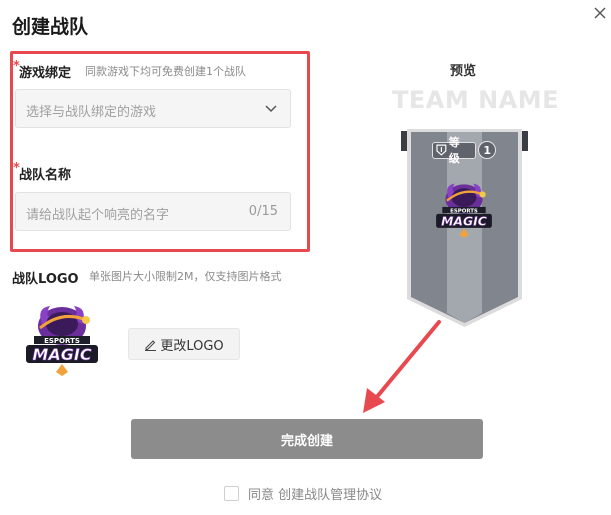  What do you see at coordinates (98, 215) in the screenshot?
I see `team-name-placeholder: 请给战队起个响亮的名字` at bounding box center [98, 215].